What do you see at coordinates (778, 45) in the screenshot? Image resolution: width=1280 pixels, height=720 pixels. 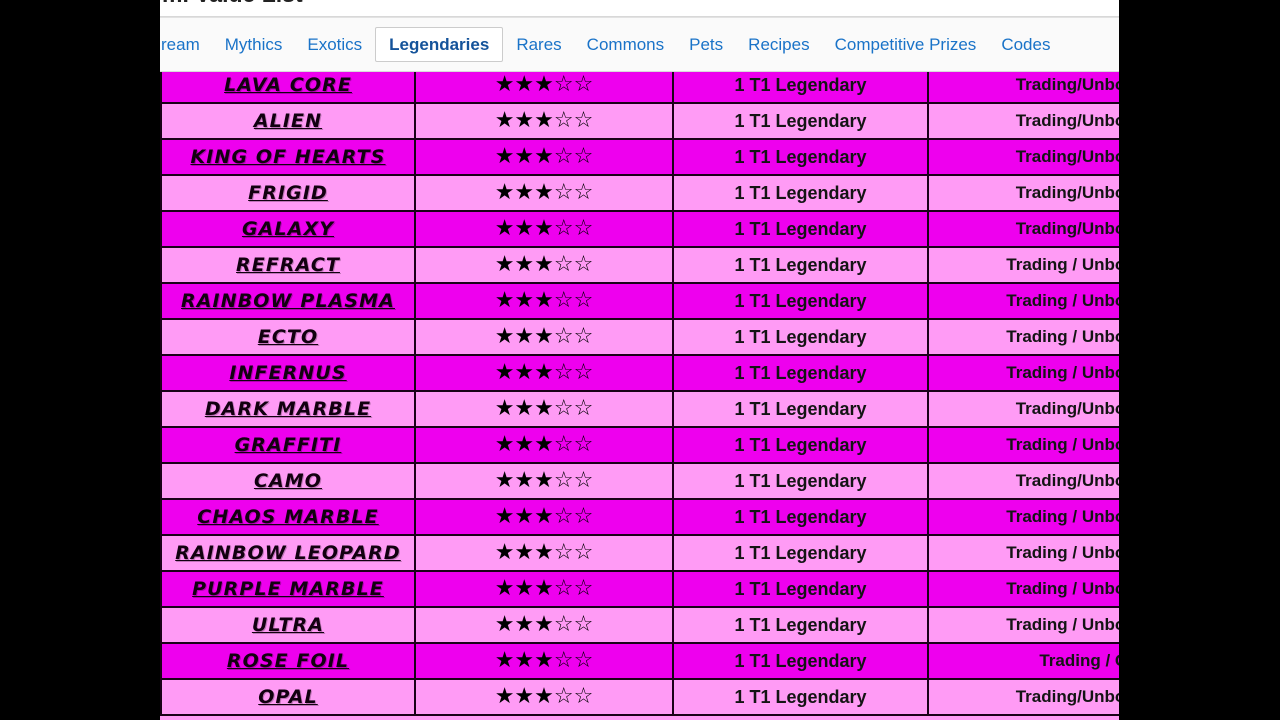 I see `tab-recipes: Recipes` at bounding box center [778, 45].